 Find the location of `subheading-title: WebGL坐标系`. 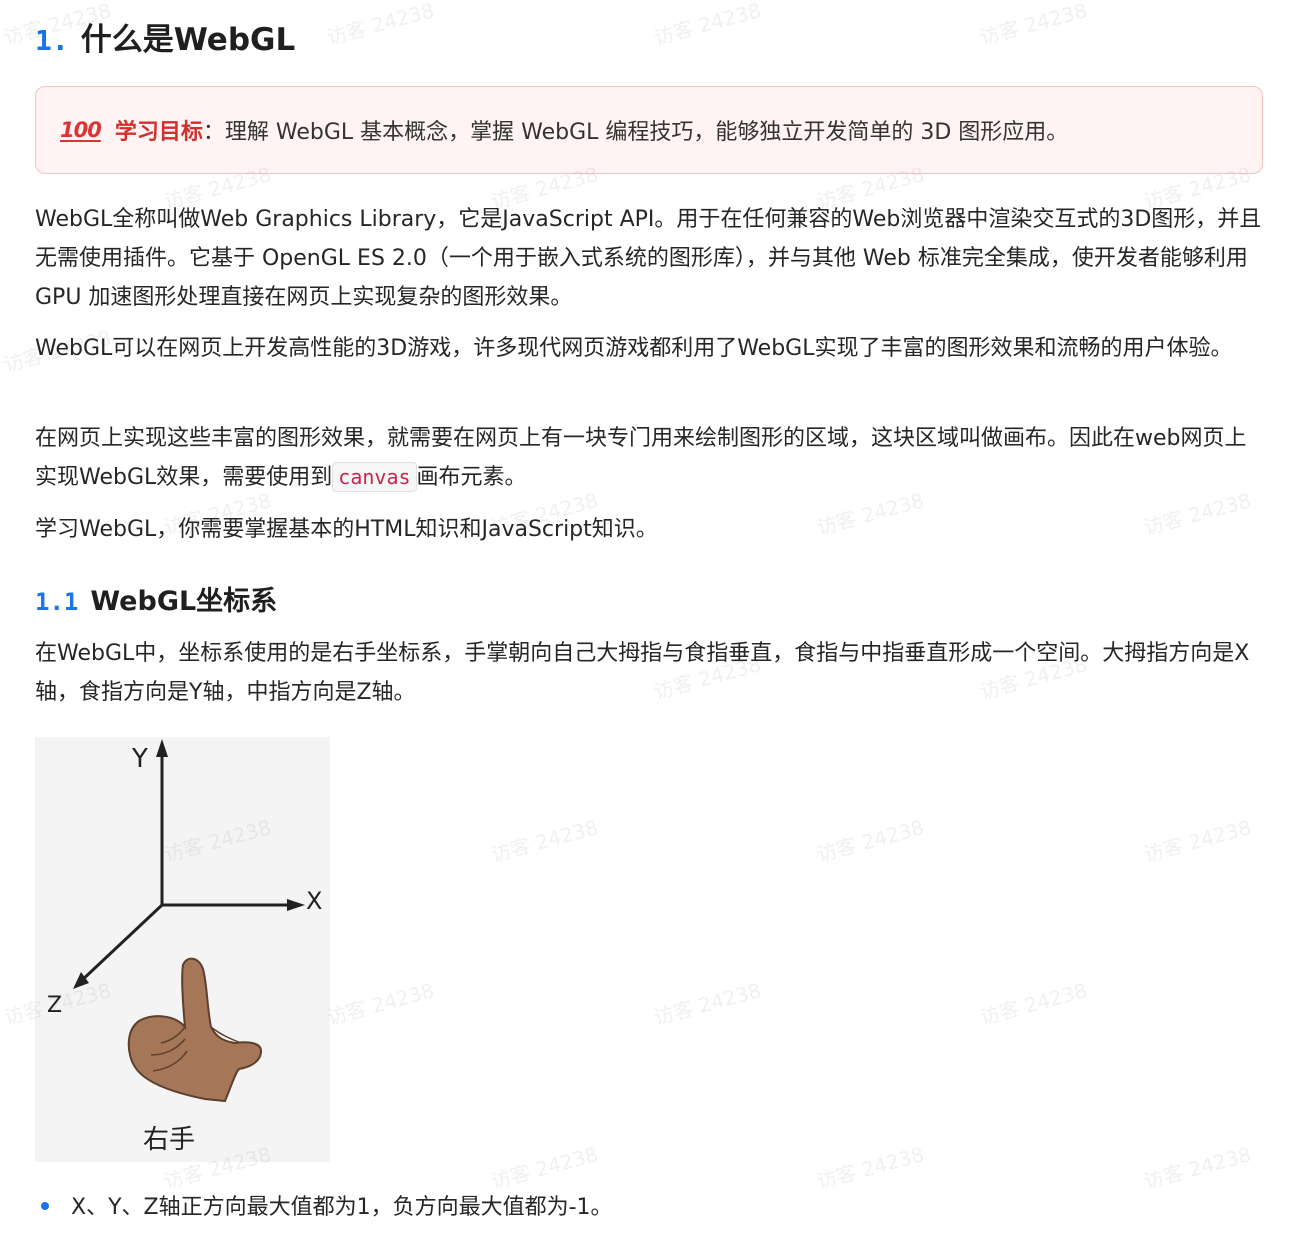

subheading-title: WebGL坐标系 is located at coordinates (184, 601).